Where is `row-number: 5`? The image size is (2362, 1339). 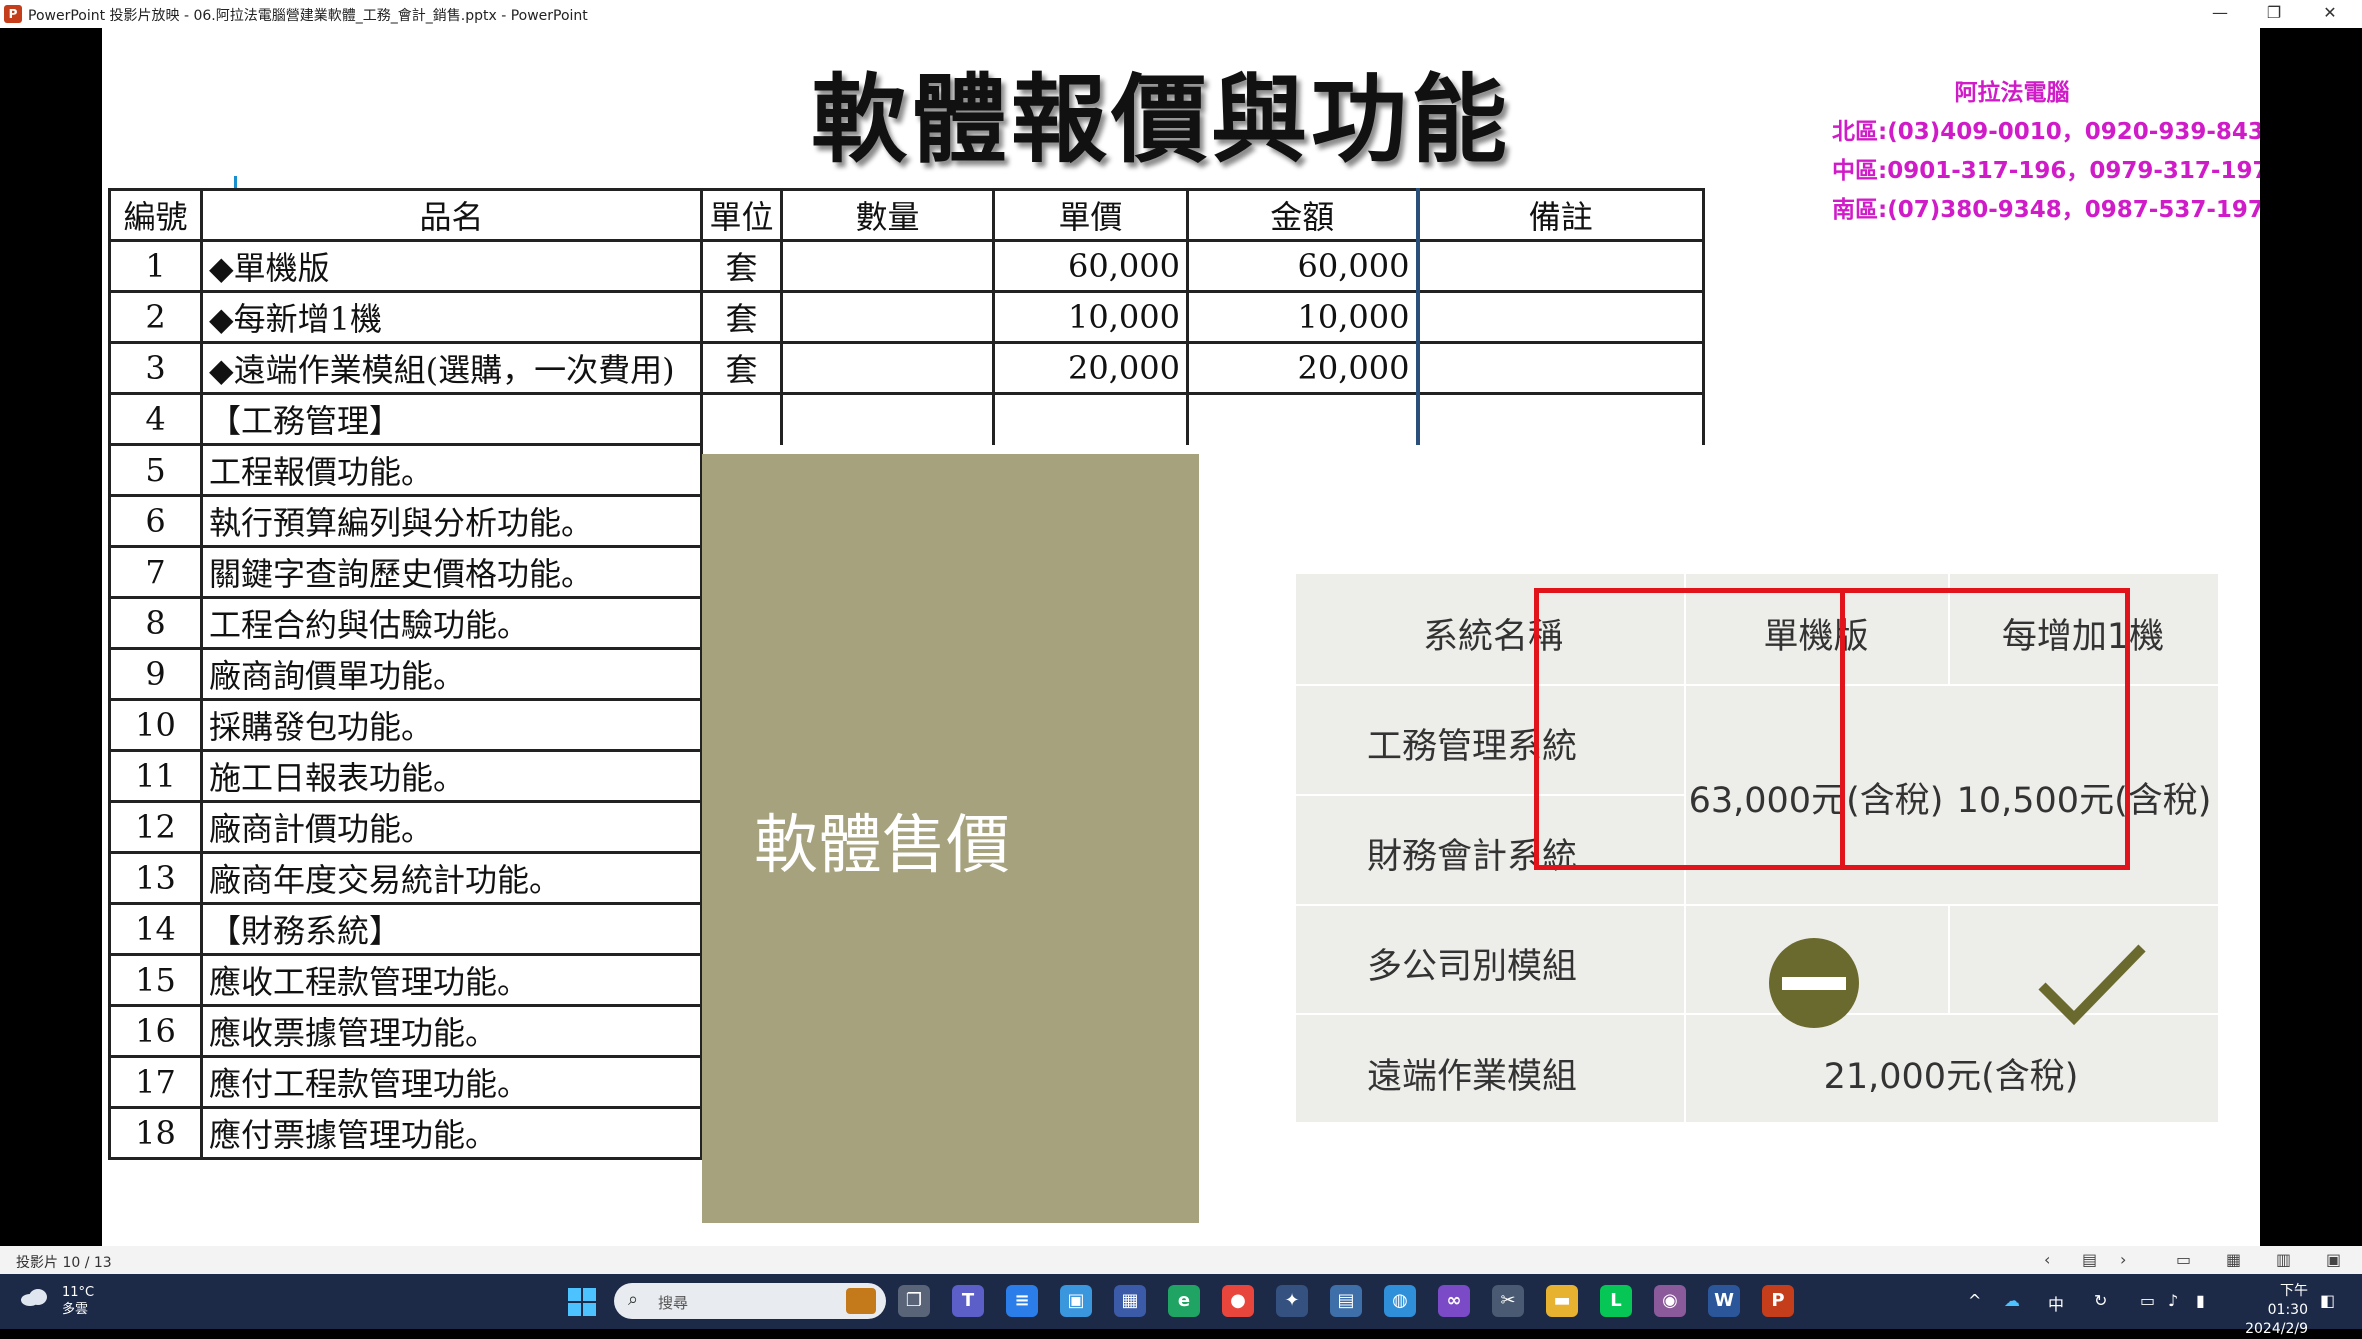 row-number: 5 is located at coordinates (155, 470).